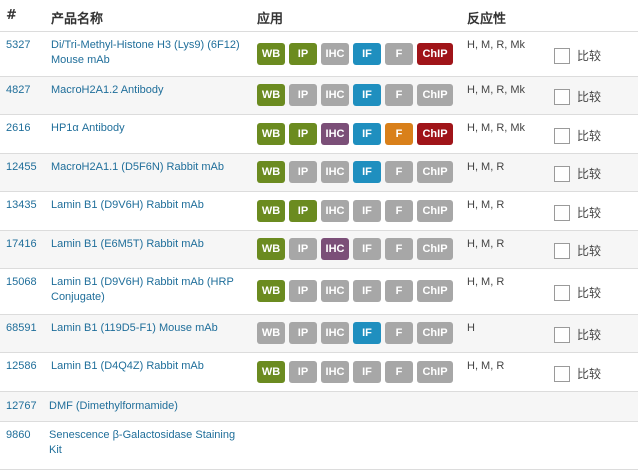  I want to click on catalog-number-link: 5327, so click(18, 45).